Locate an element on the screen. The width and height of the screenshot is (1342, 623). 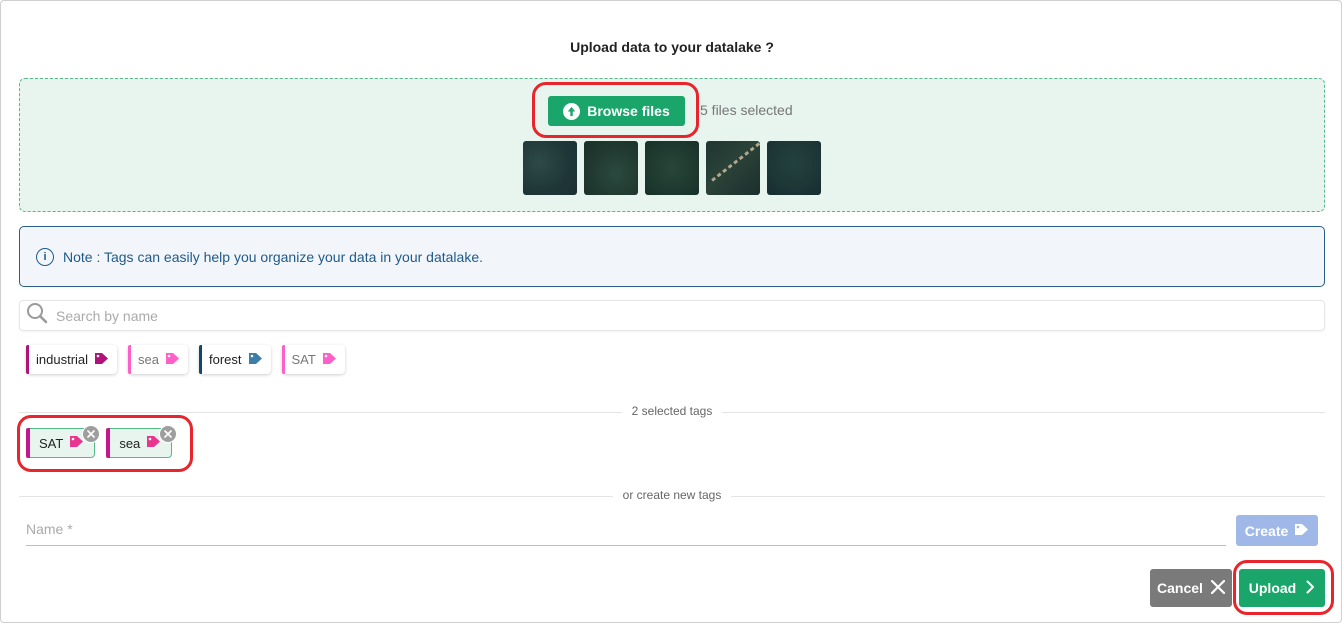
cancel-button: Cancel is located at coordinates (1191, 588).